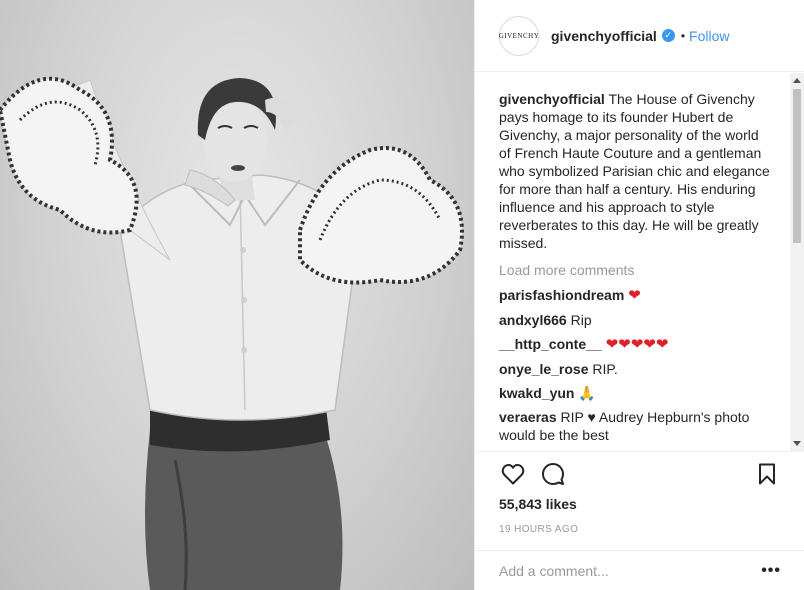  I want to click on comment-item: __http_conte__ ❤❤❤❤❤, so click(640, 344).